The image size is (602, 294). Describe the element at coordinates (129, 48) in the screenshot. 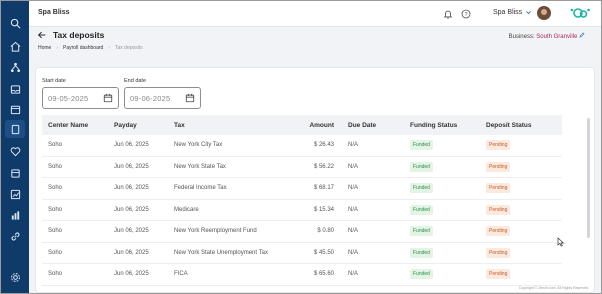

I see `breadcrumb-current: Tax deposits` at that location.